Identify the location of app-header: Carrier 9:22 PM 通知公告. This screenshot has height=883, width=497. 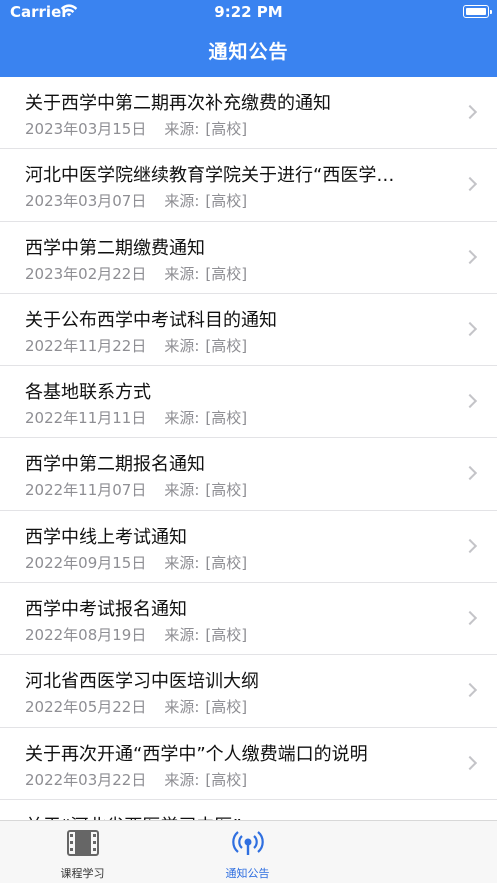
(248, 38).